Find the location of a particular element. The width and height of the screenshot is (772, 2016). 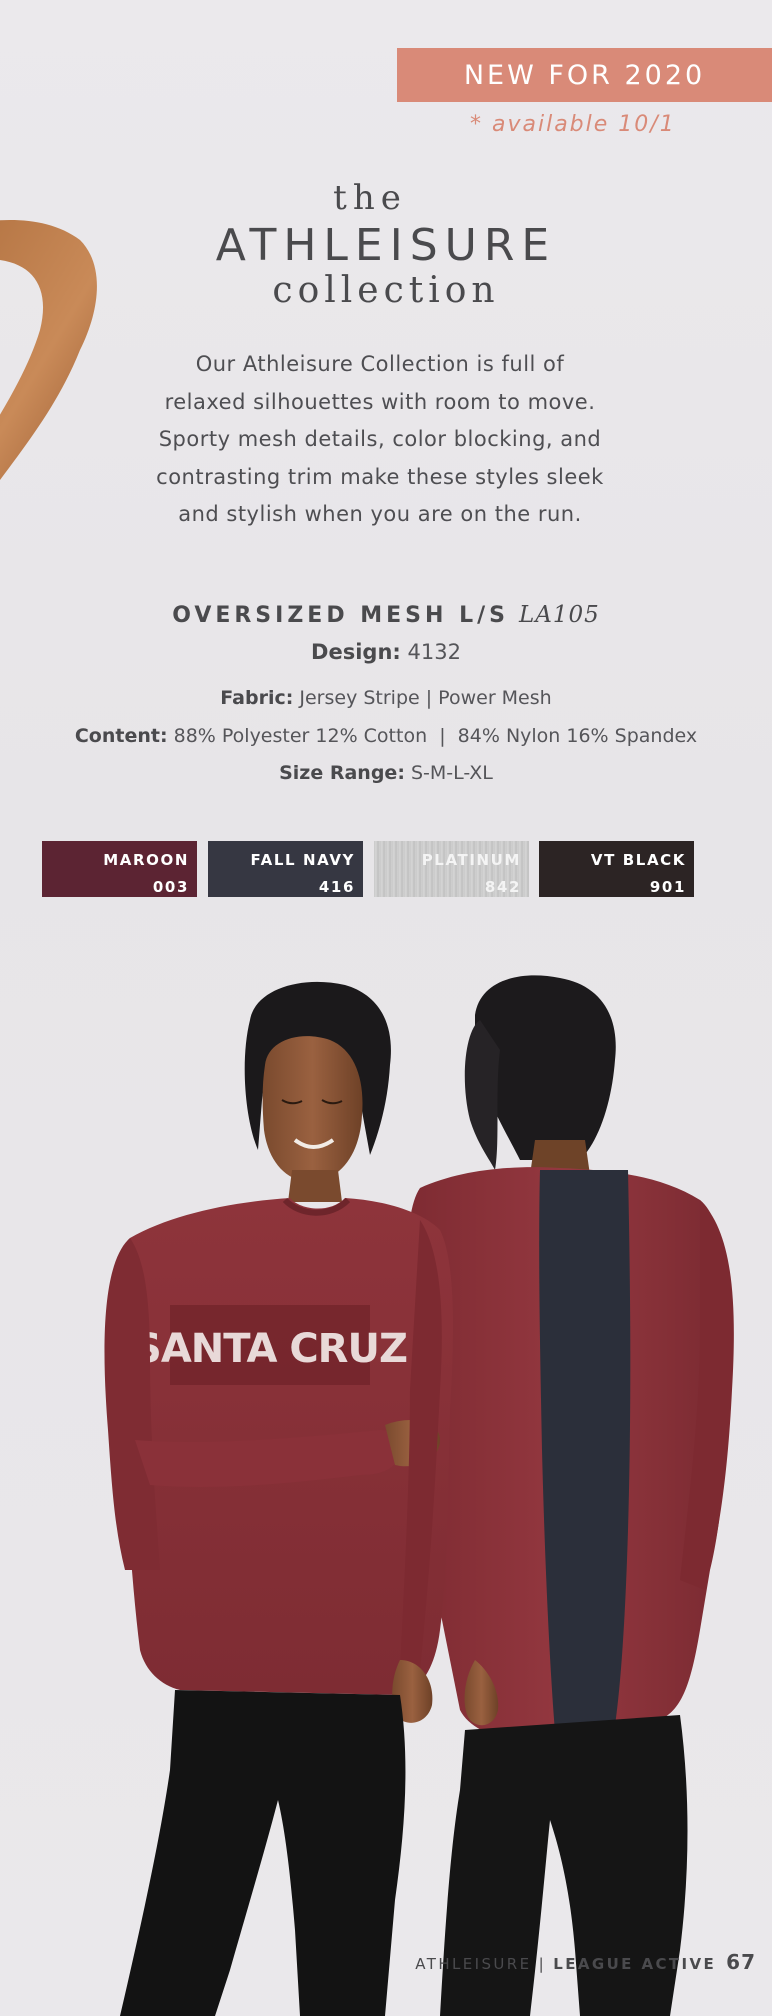

intro-line: Our Athleisure Collection is full of is located at coordinates (380, 364).